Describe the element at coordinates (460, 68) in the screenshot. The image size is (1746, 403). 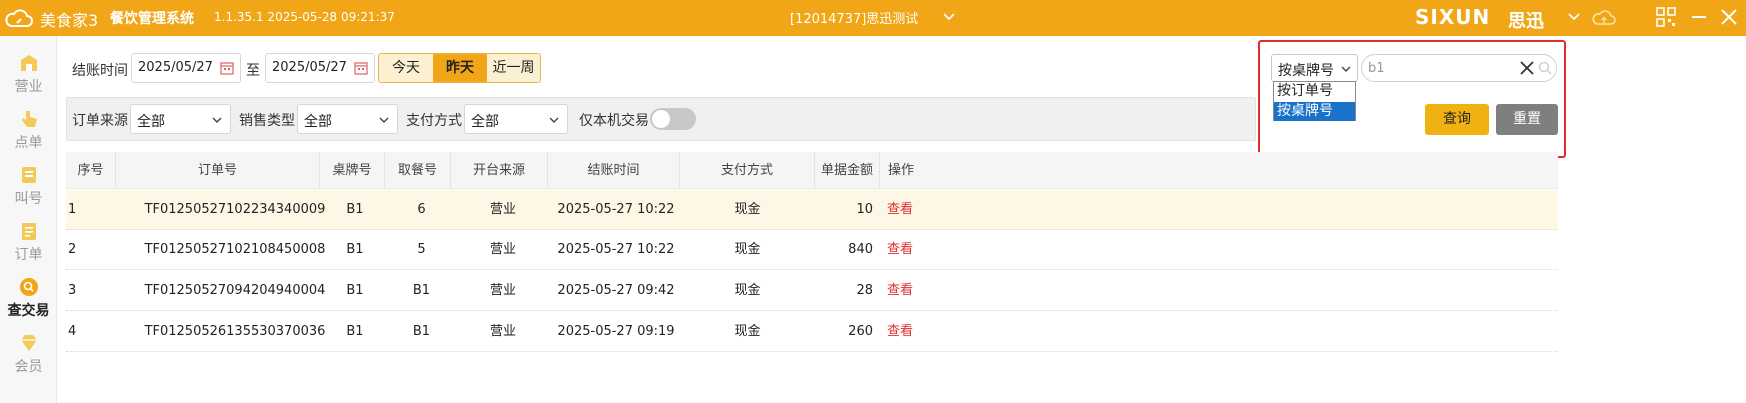
I see `range-yesterday-button: 昨天` at that location.